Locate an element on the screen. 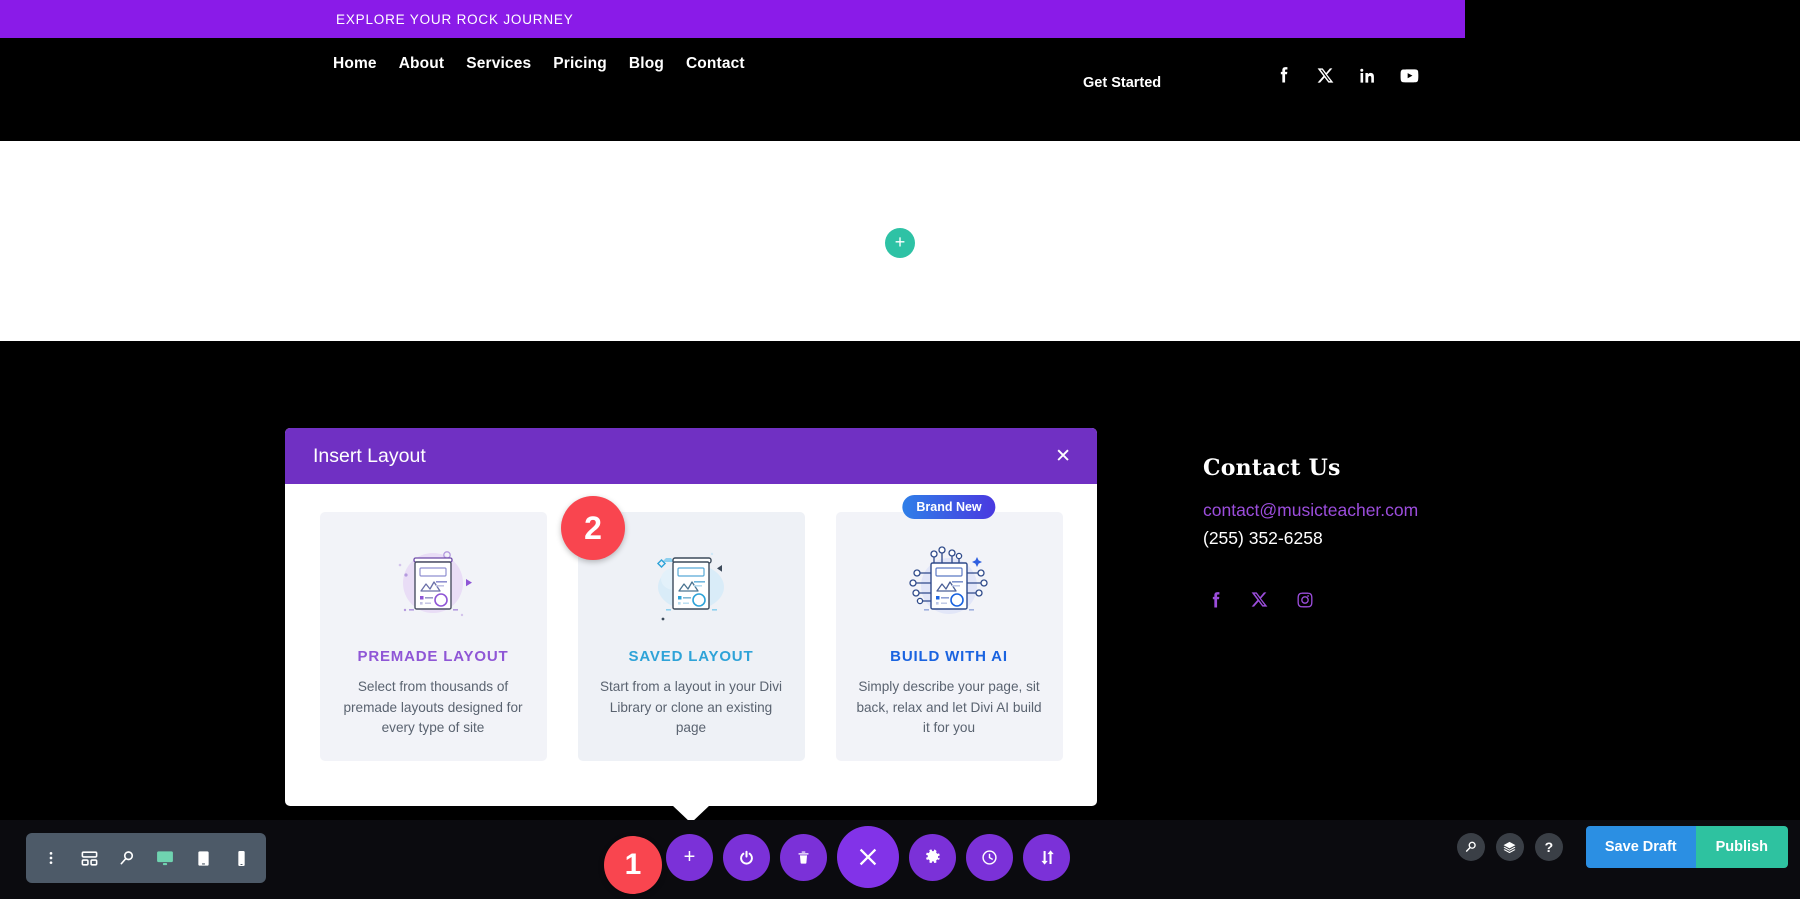  step-badge-1-number: 1 is located at coordinates (633, 864).